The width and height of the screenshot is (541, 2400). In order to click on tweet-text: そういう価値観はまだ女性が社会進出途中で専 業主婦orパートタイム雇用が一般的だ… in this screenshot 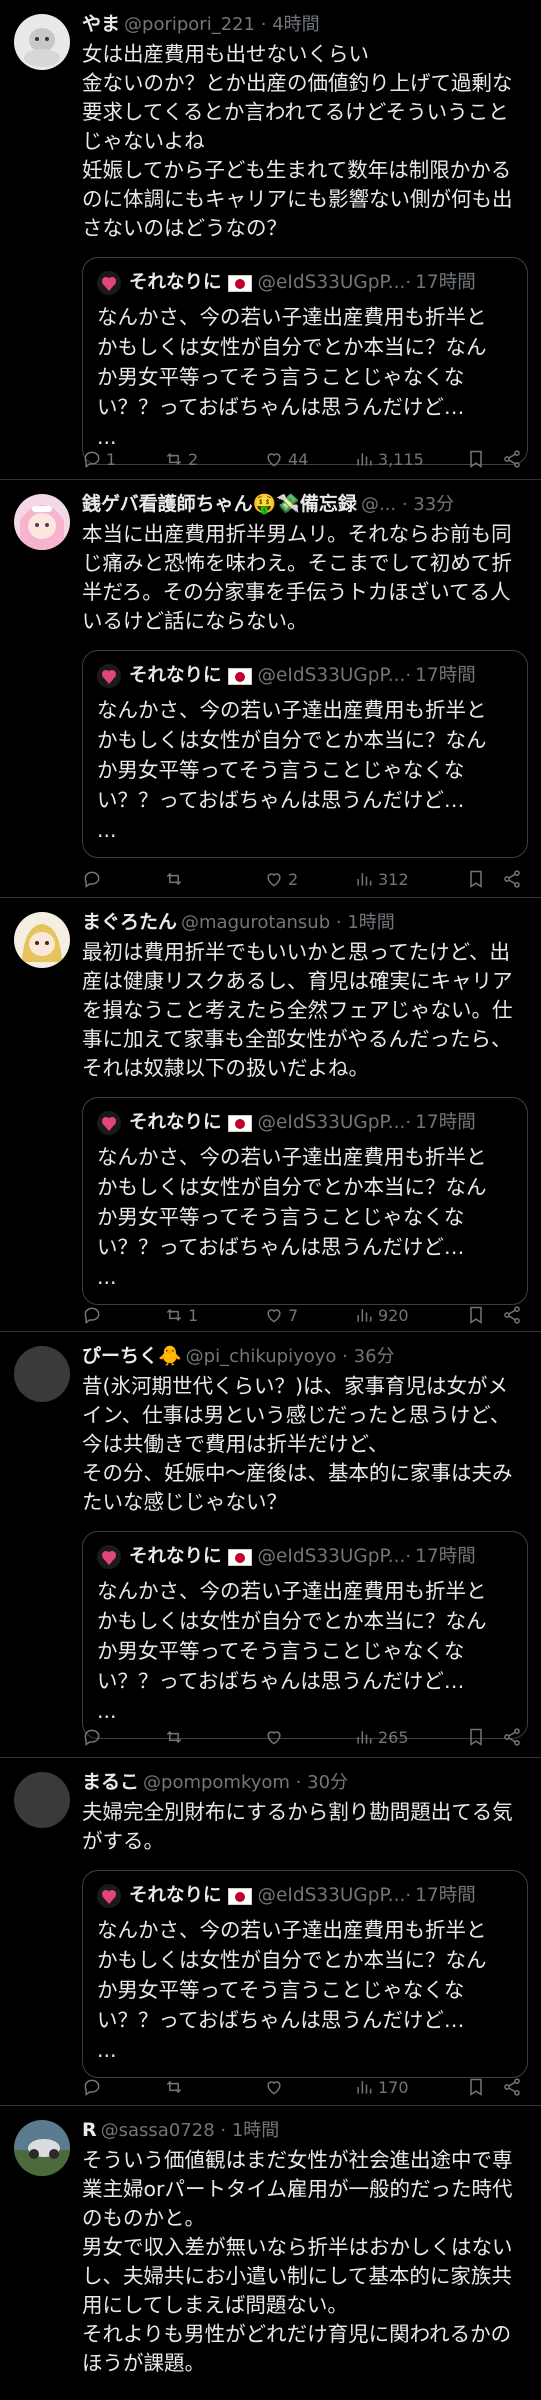, I will do `click(297, 2261)`.